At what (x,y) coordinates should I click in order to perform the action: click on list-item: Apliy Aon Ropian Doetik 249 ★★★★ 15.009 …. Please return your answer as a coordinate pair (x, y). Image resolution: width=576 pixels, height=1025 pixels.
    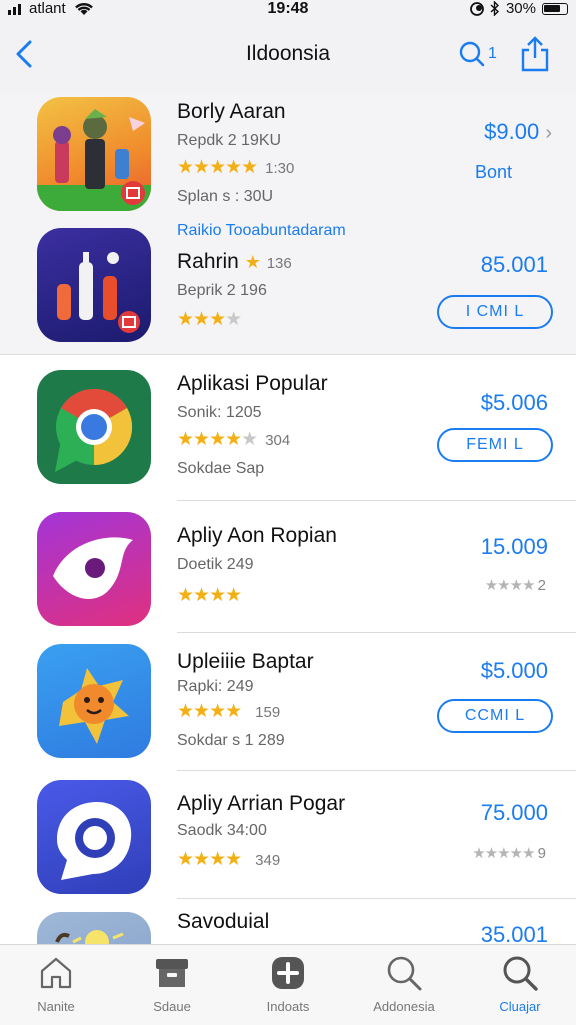
    Looking at the image, I should click on (288, 566).